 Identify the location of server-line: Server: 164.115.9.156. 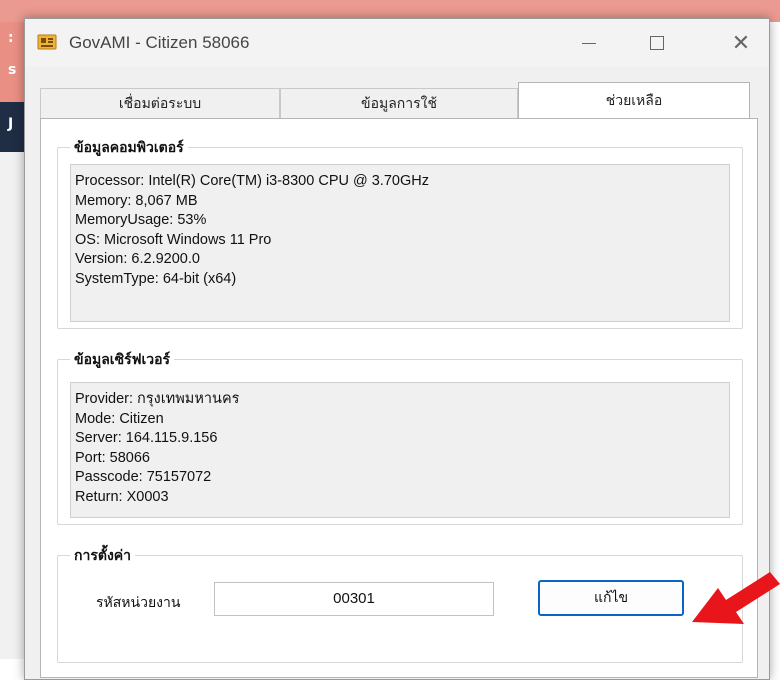
(146, 438).